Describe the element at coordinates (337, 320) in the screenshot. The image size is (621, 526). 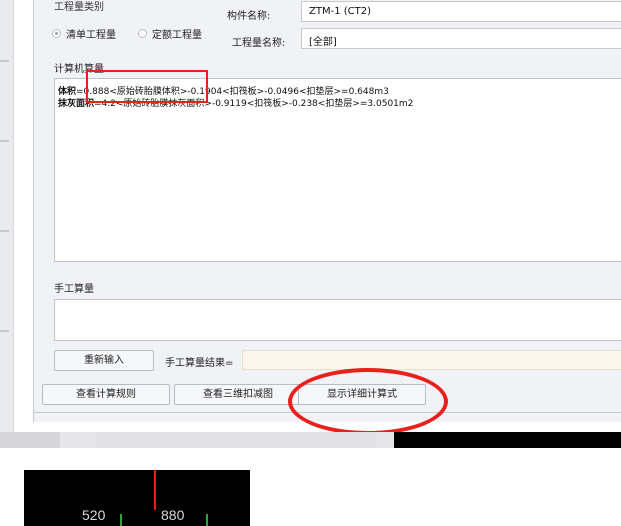
I see `manual-calc-input` at that location.